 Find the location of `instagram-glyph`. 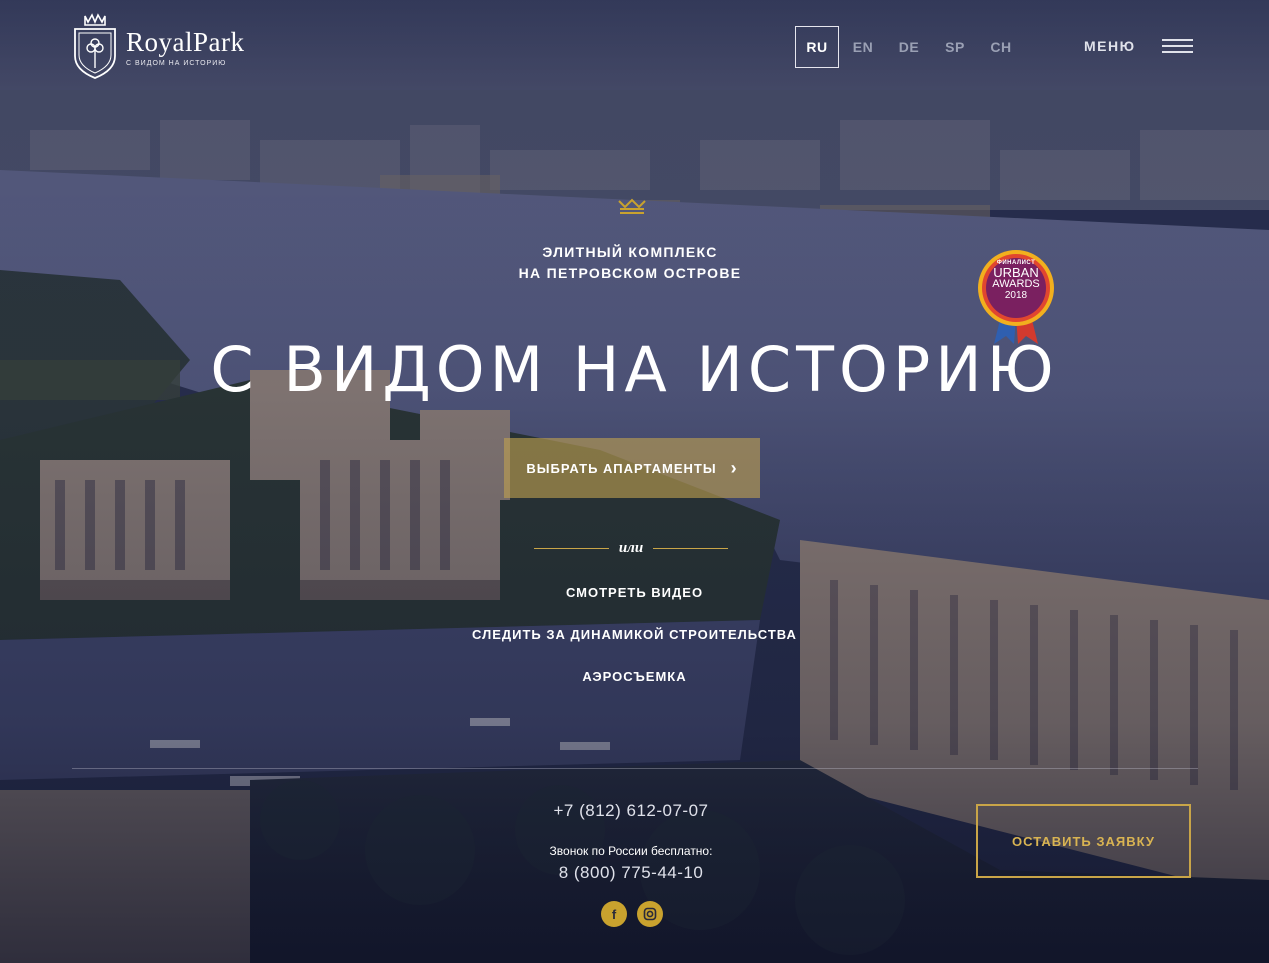

instagram-glyph is located at coordinates (650, 914).